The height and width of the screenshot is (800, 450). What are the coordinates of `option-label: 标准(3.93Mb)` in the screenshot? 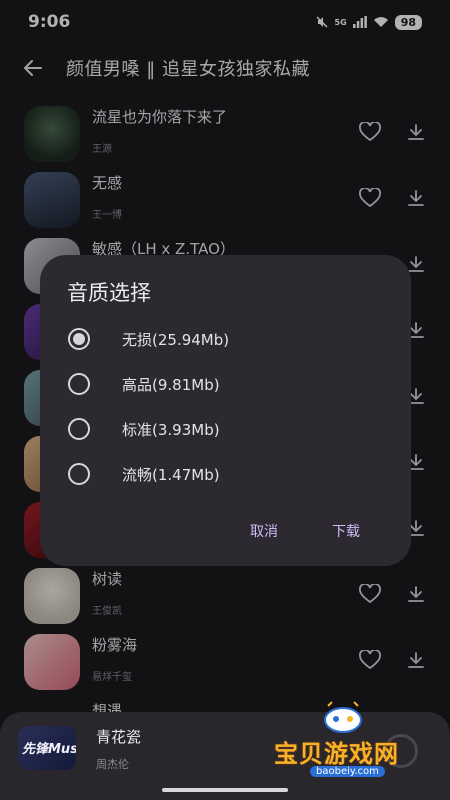 It's located at (171, 429).